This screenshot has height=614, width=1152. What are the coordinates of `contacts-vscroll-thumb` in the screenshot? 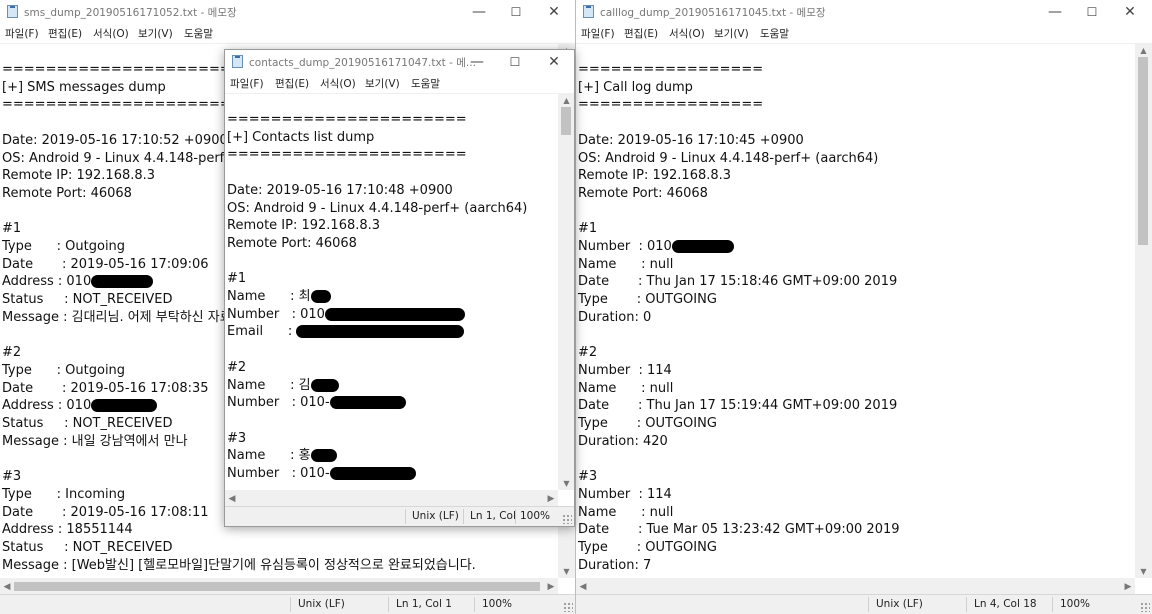 It's located at (566, 121).